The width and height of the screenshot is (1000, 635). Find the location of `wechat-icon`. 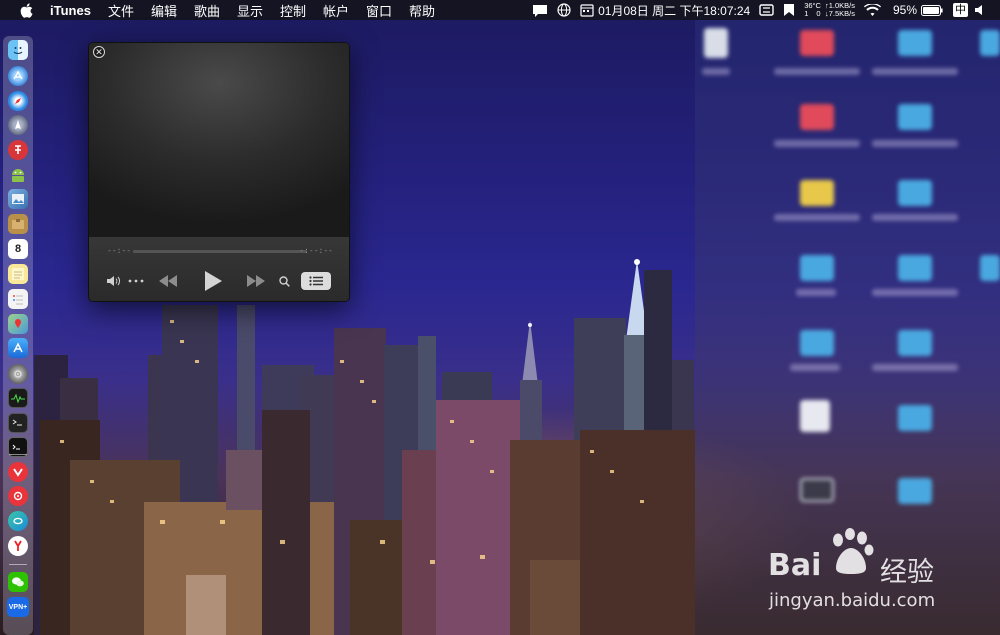

wechat-icon is located at coordinates (18, 582).